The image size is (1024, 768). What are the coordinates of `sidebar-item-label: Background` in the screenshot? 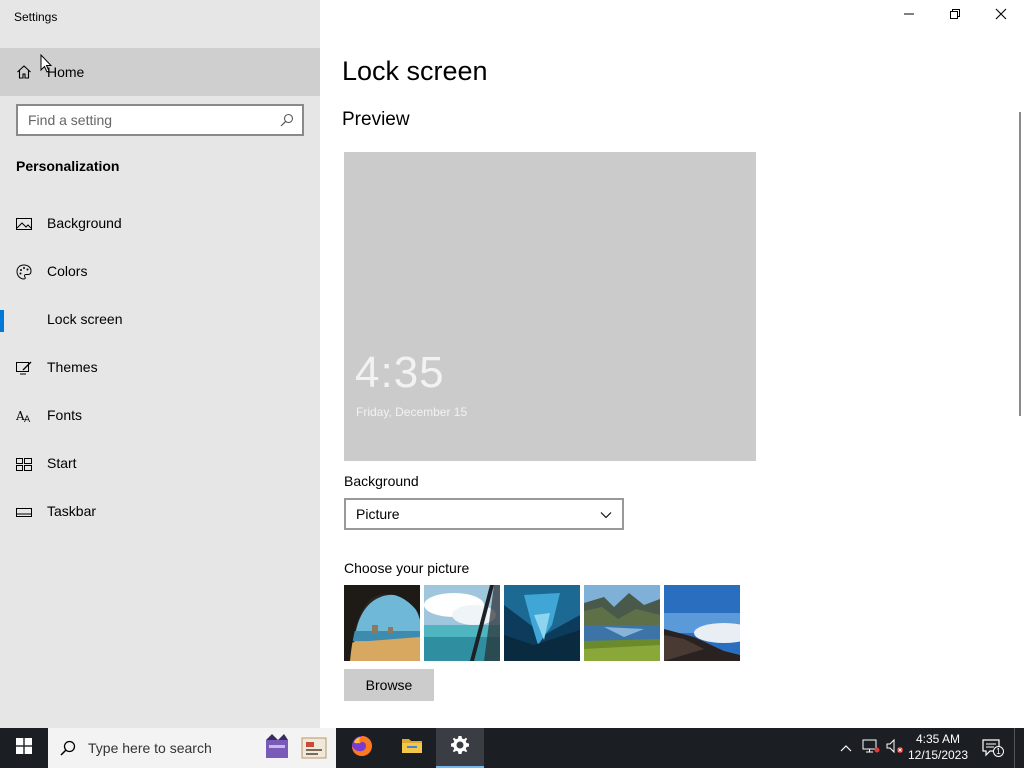 It's located at (84, 223).